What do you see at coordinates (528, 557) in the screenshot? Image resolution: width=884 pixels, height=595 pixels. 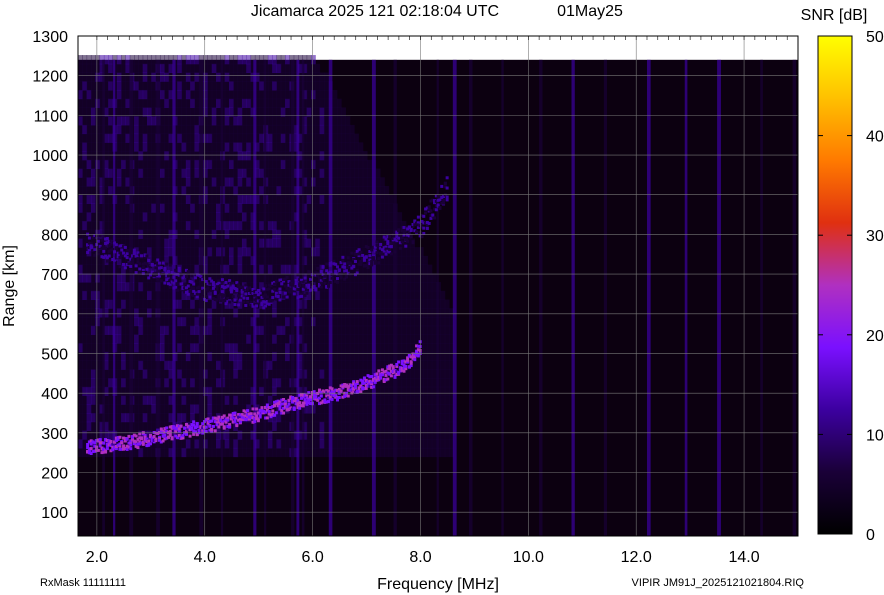 I see `x-tick-label: 10.0` at bounding box center [528, 557].